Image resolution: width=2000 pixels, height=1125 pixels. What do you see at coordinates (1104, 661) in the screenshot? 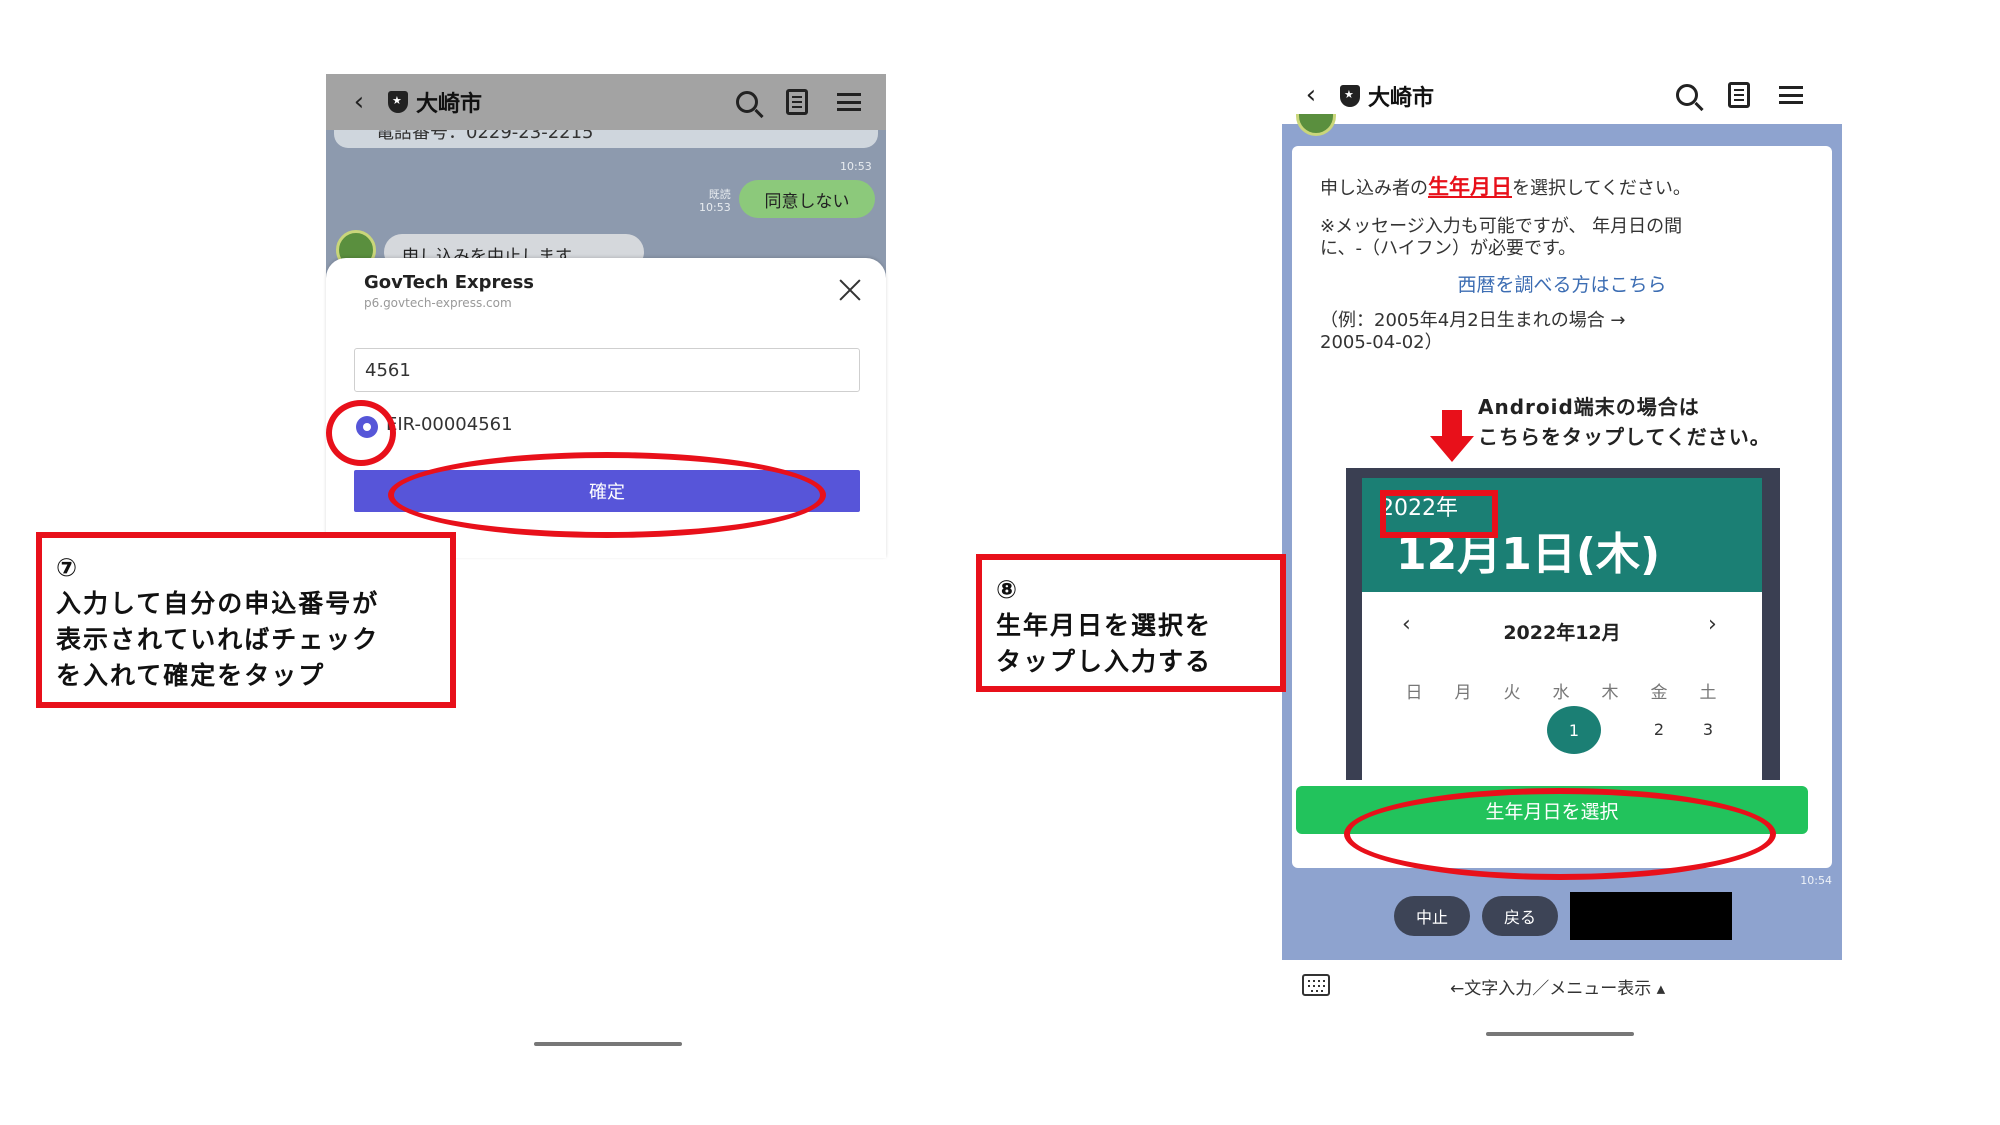
I see `step8-line2: タップし入力する` at bounding box center [1104, 661].